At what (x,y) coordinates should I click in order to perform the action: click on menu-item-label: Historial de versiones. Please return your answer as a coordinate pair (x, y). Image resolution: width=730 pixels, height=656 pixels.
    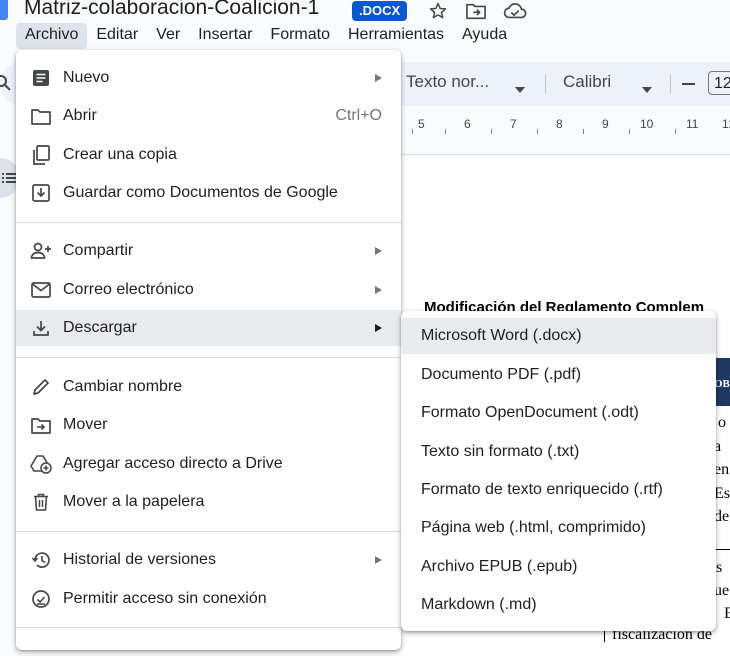
    Looking at the image, I should click on (139, 559).